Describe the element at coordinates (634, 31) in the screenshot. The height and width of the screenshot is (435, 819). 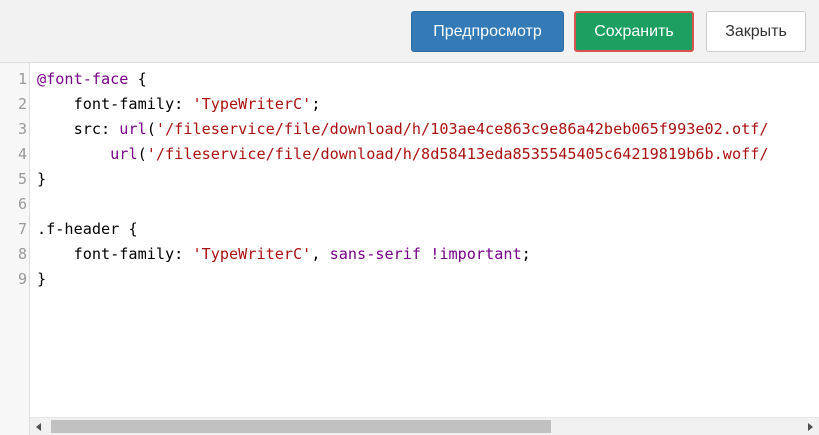
I see `save-button: Сохранить` at that location.